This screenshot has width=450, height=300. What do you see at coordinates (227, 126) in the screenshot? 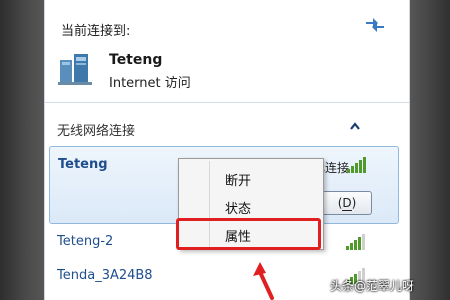
I see `wireless-section-header: 无线网络连接` at bounding box center [227, 126].